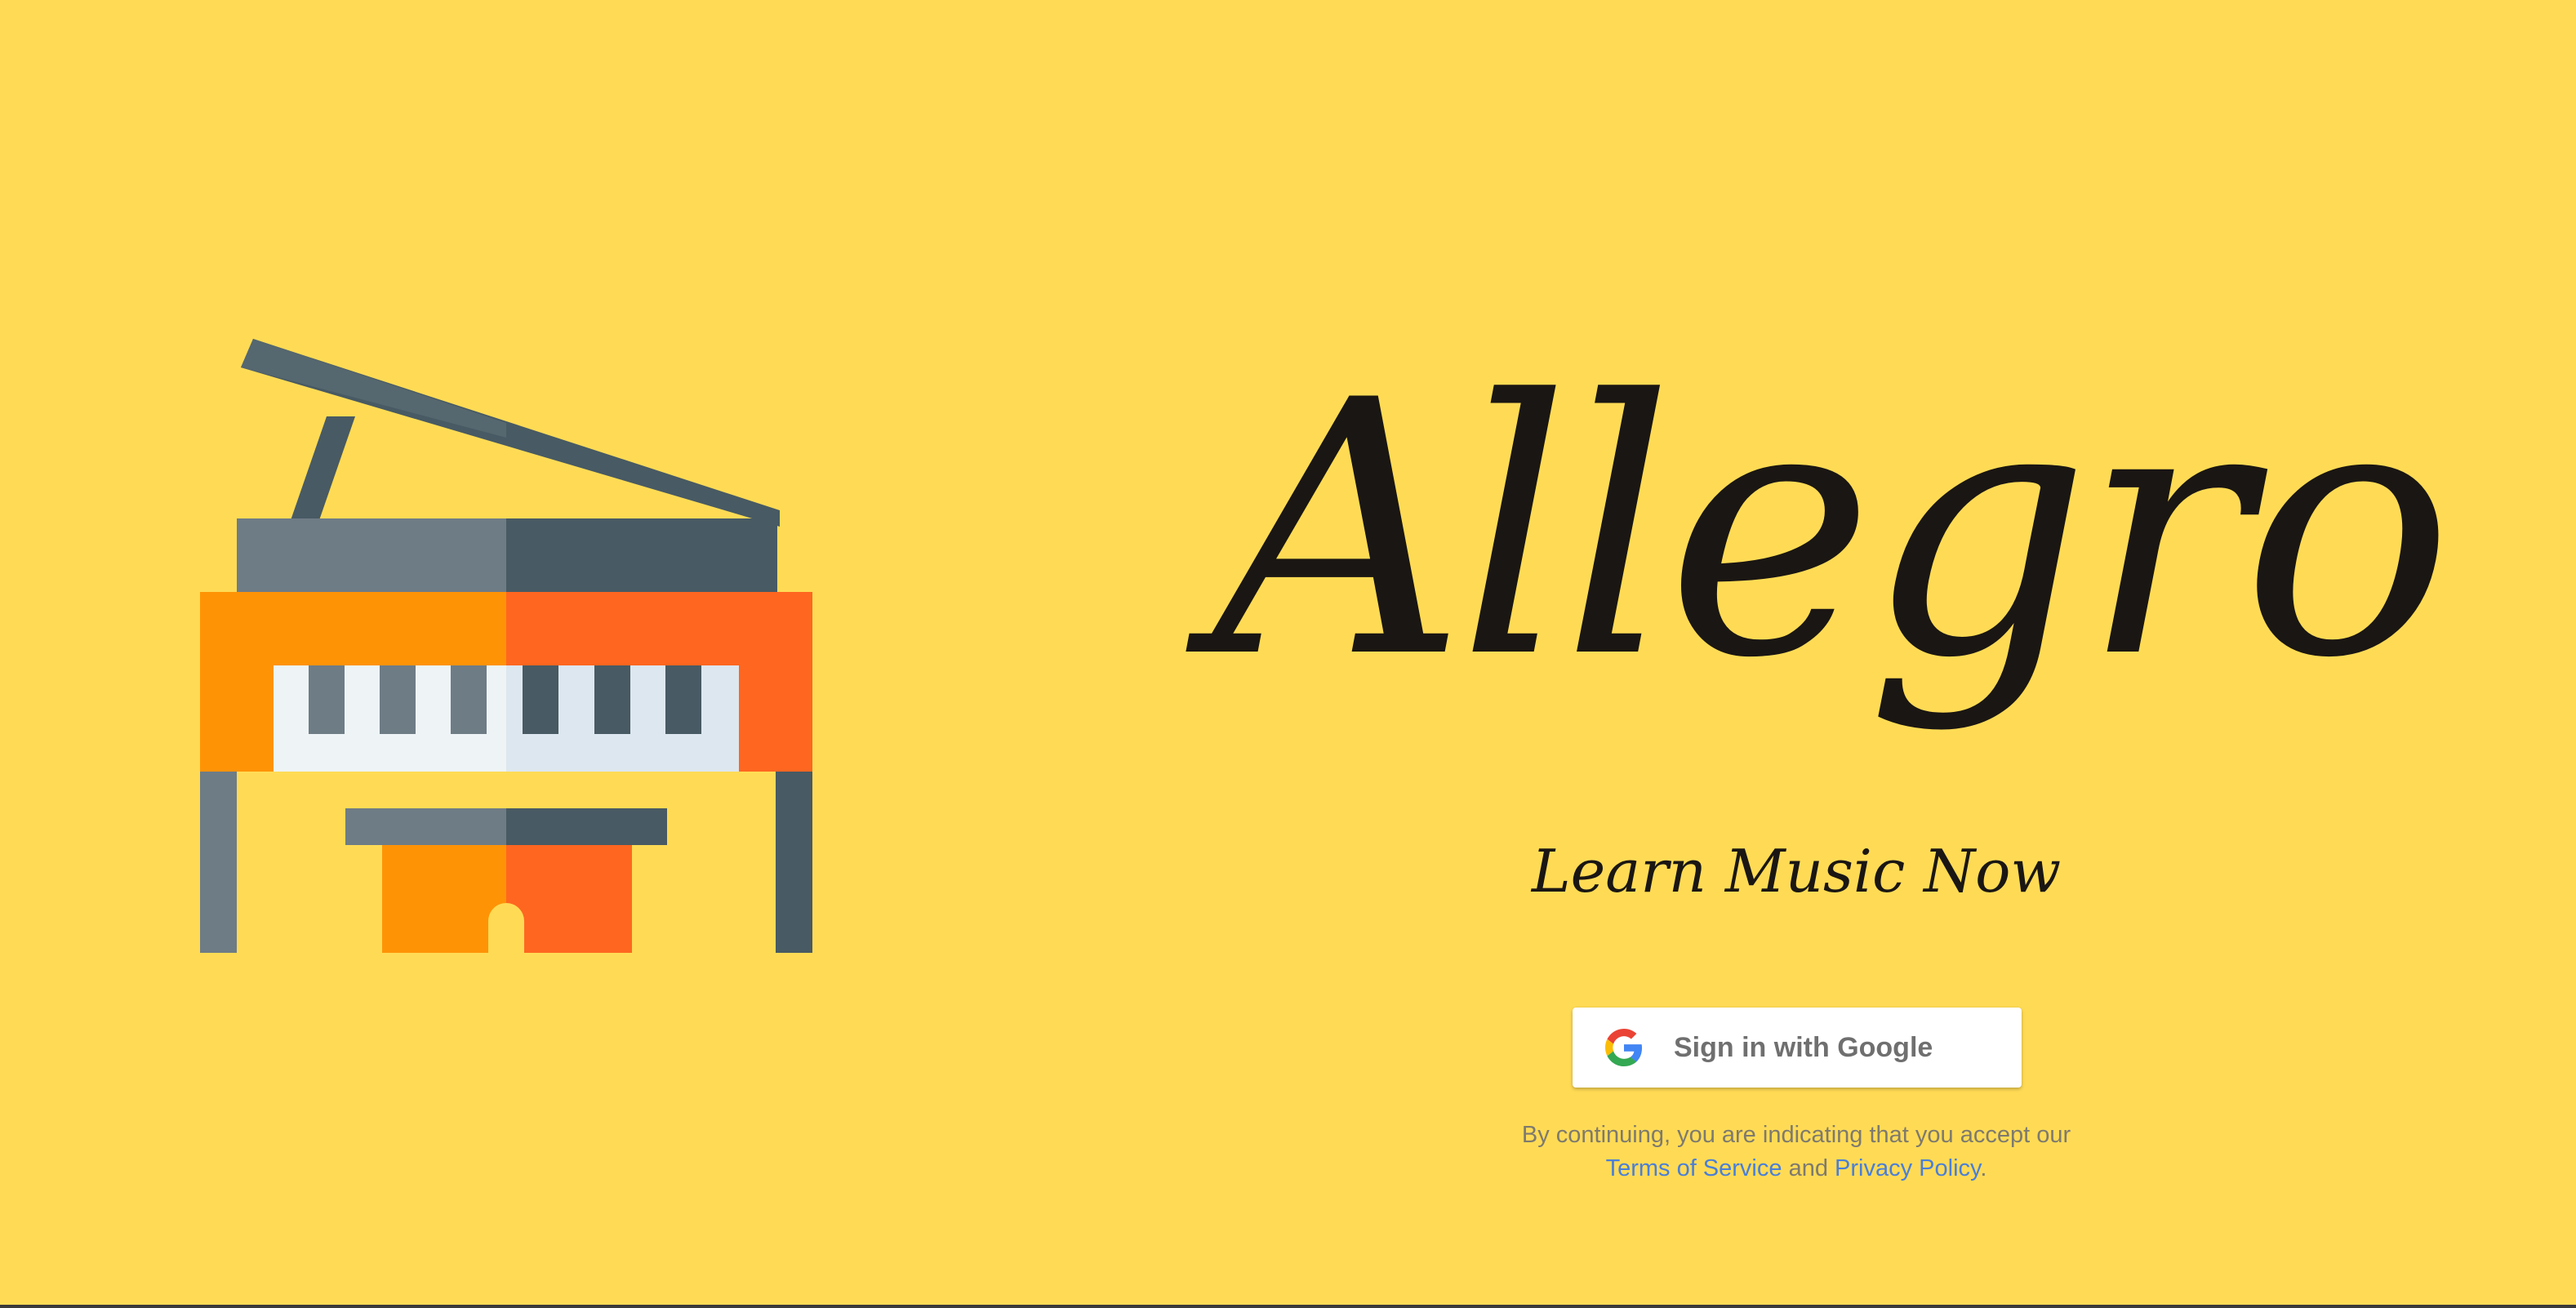 The width and height of the screenshot is (2576, 1308). Describe the element at coordinates (1908, 1168) in the screenshot. I see `privacy-policy-link: Privacy Policy` at that location.